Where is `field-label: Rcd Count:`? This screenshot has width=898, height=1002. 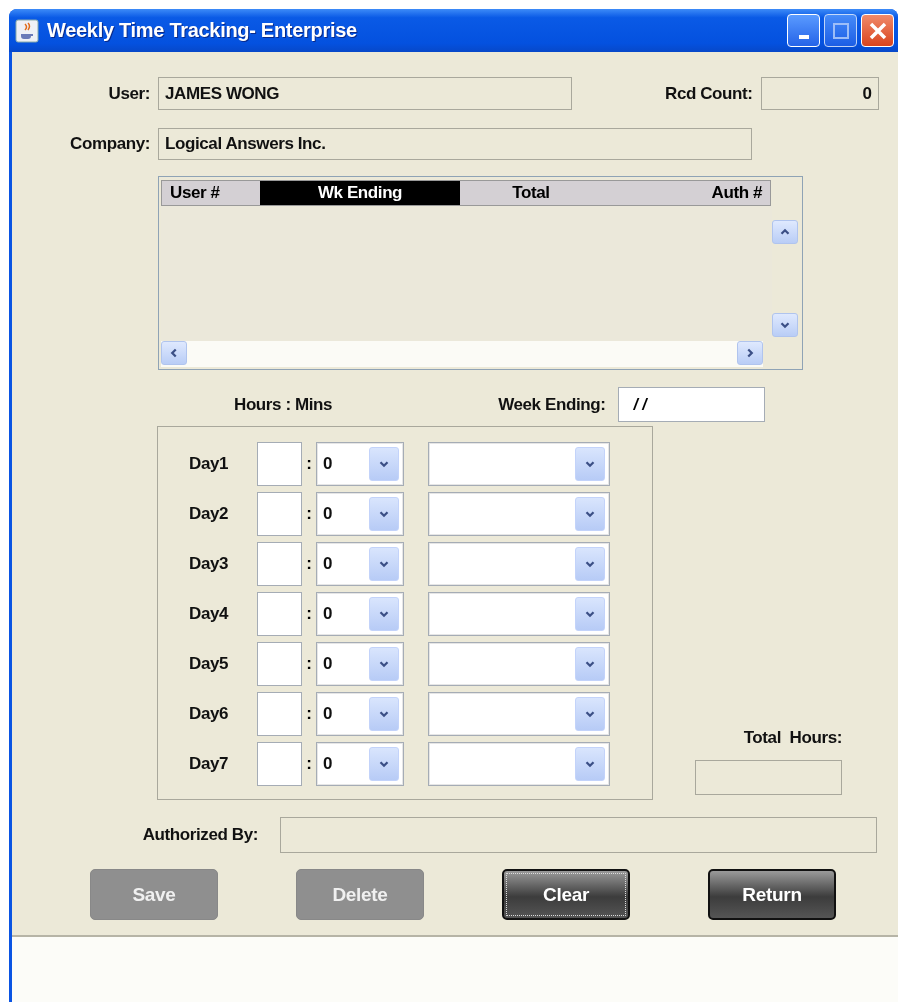 field-label: Rcd Count: is located at coordinates (709, 93).